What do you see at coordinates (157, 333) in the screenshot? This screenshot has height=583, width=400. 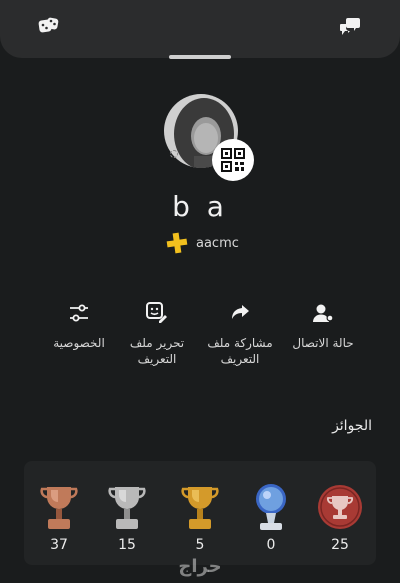 I see `edit-profile-button: تحرير ملف التعريف` at bounding box center [157, 333].